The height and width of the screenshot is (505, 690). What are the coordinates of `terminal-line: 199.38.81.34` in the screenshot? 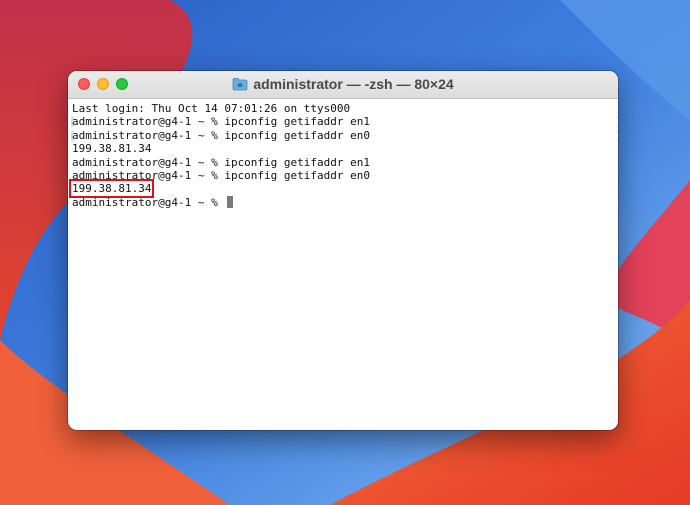 It's located at (112, 149).